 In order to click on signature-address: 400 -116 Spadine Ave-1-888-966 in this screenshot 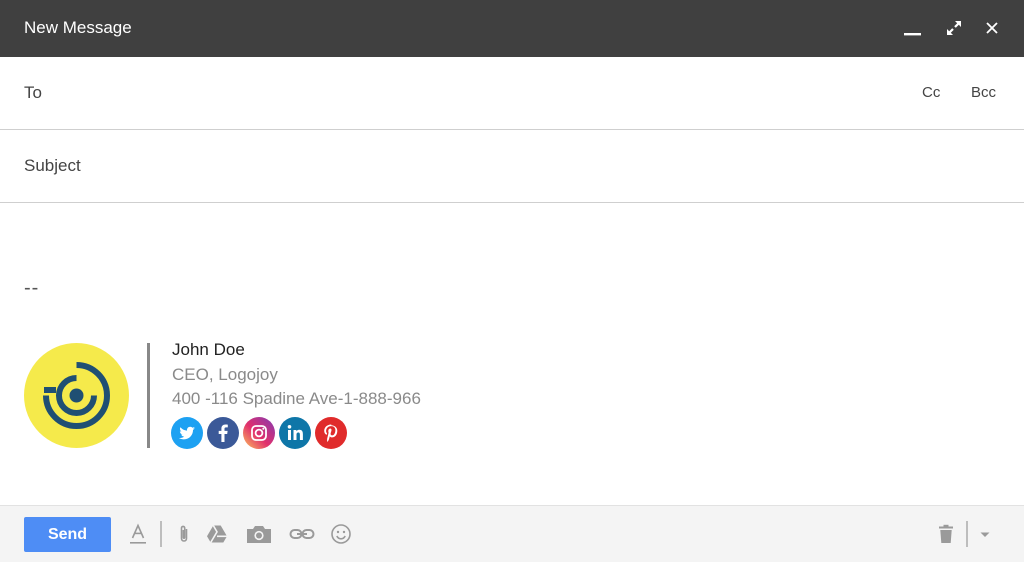, I will do `click(296, 398)`.